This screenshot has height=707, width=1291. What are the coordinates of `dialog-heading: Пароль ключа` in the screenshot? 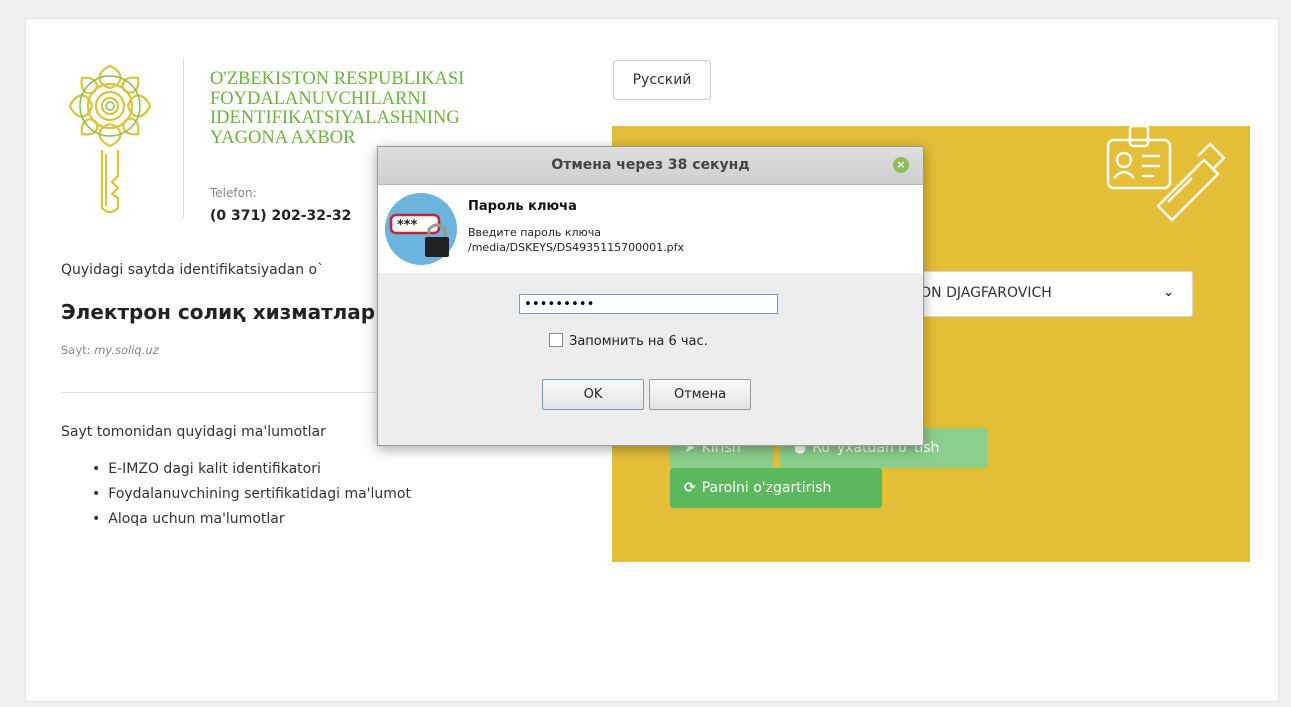 It's located at (522, 206).